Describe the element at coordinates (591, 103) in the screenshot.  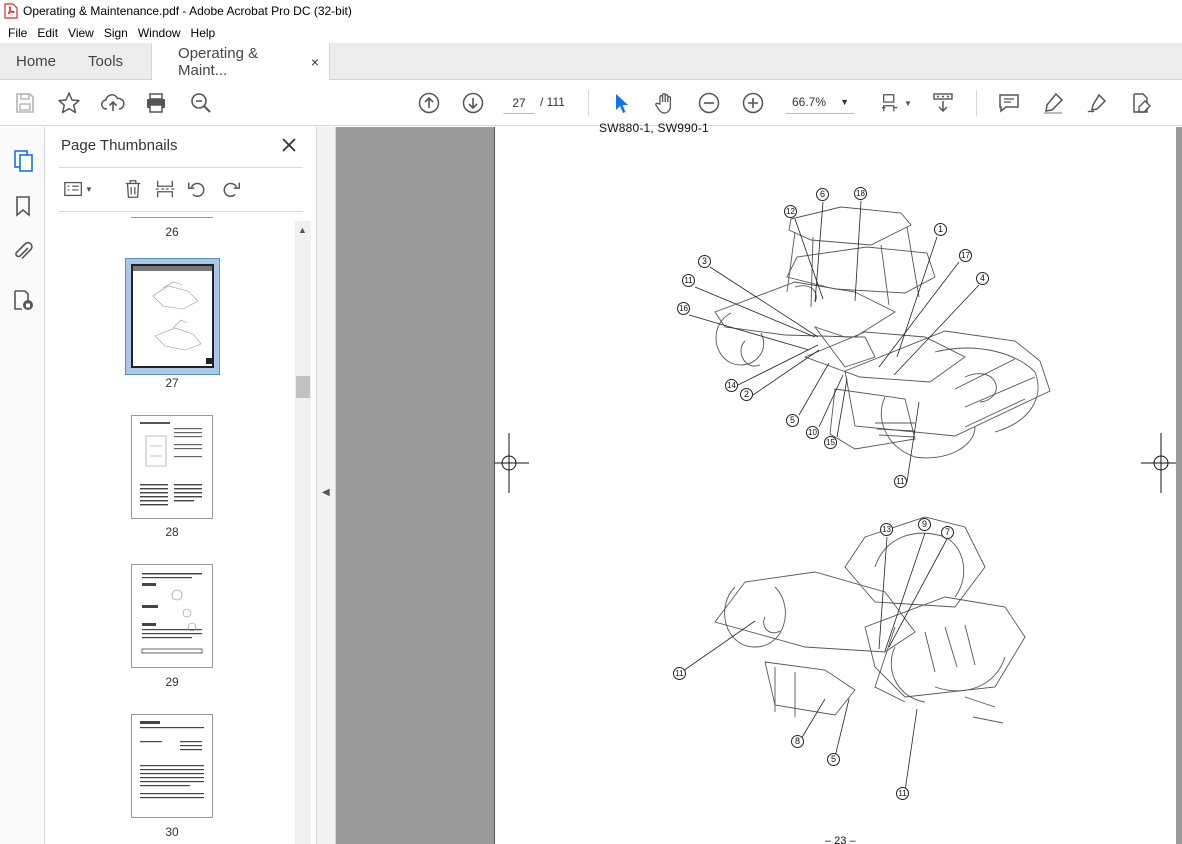
I see `main-toolbar: ▼` at that location.